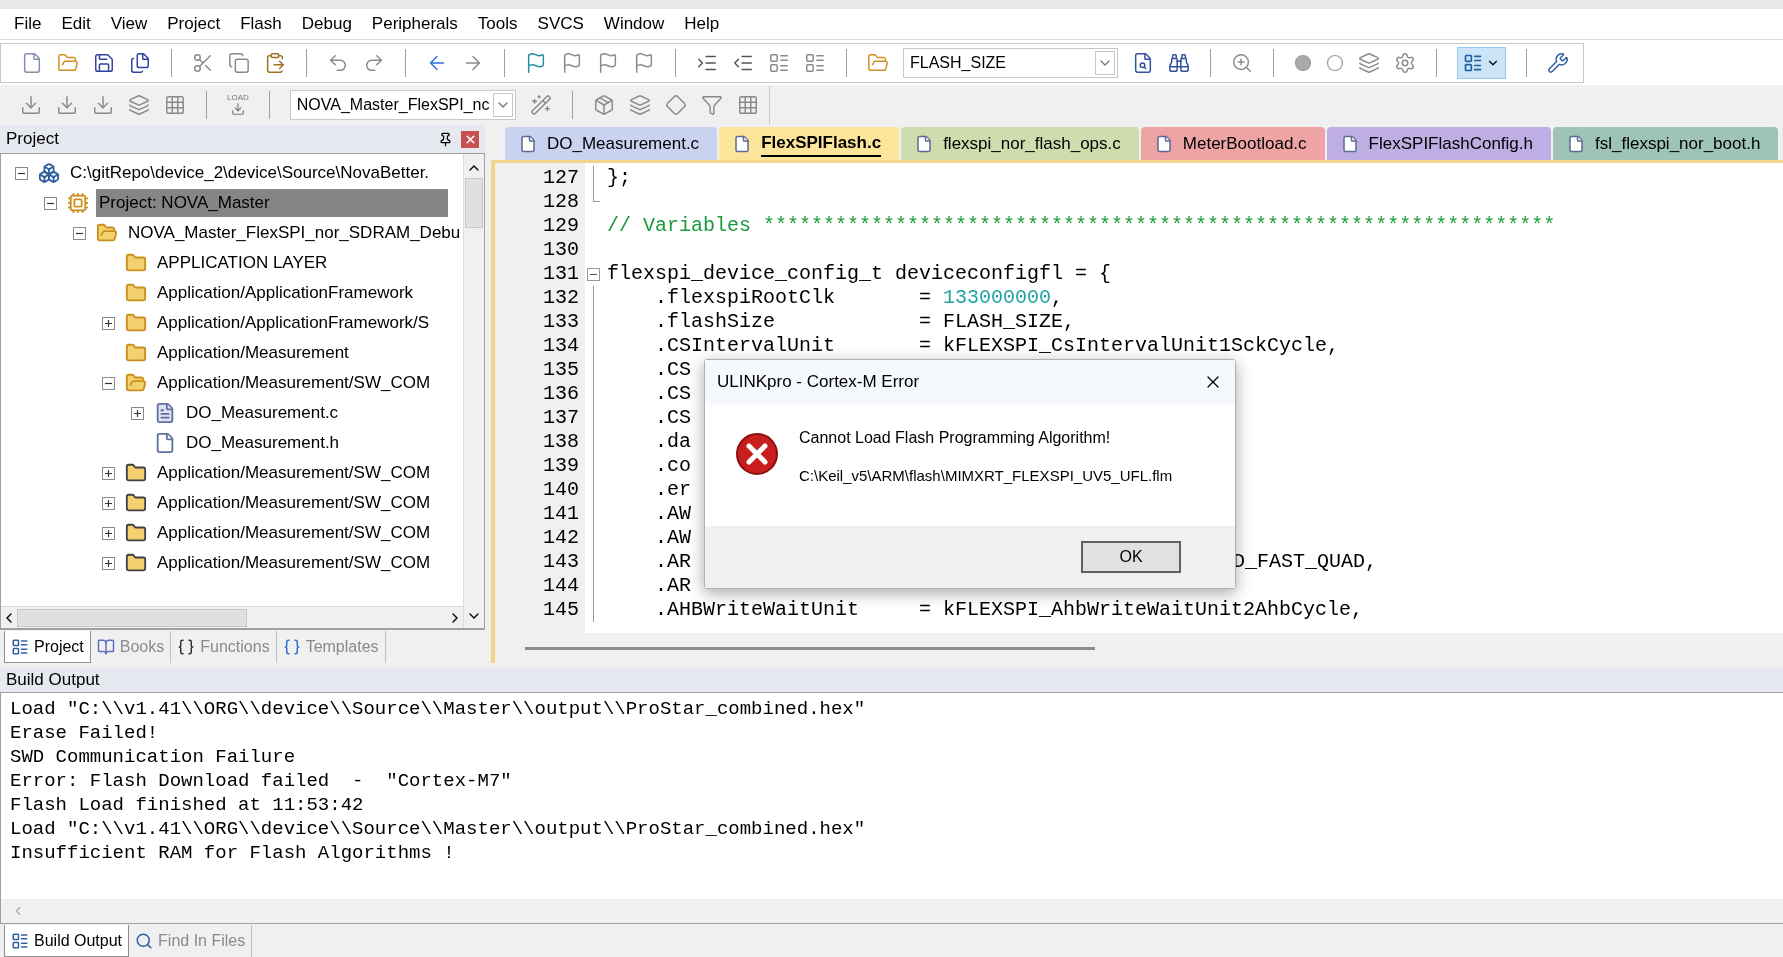 This screenshot has height=957, width=1783. Describe the element at coordinates (611, 143) in the screenshot. I see `editor-tab: DO_Measurement.c` at that location.